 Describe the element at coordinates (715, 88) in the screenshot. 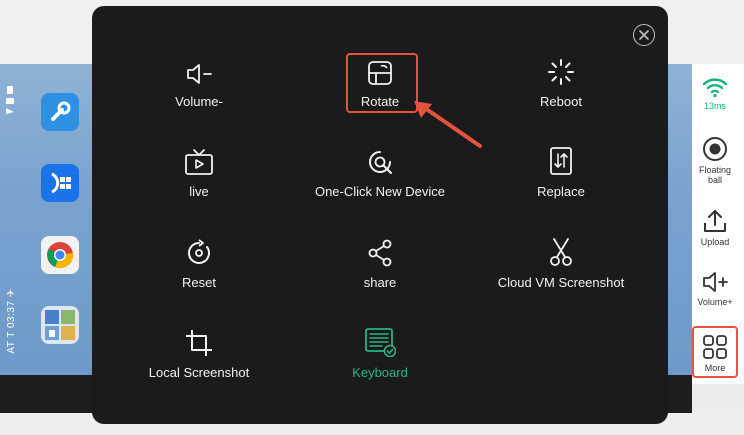

I see `wifi-icon` at that location.